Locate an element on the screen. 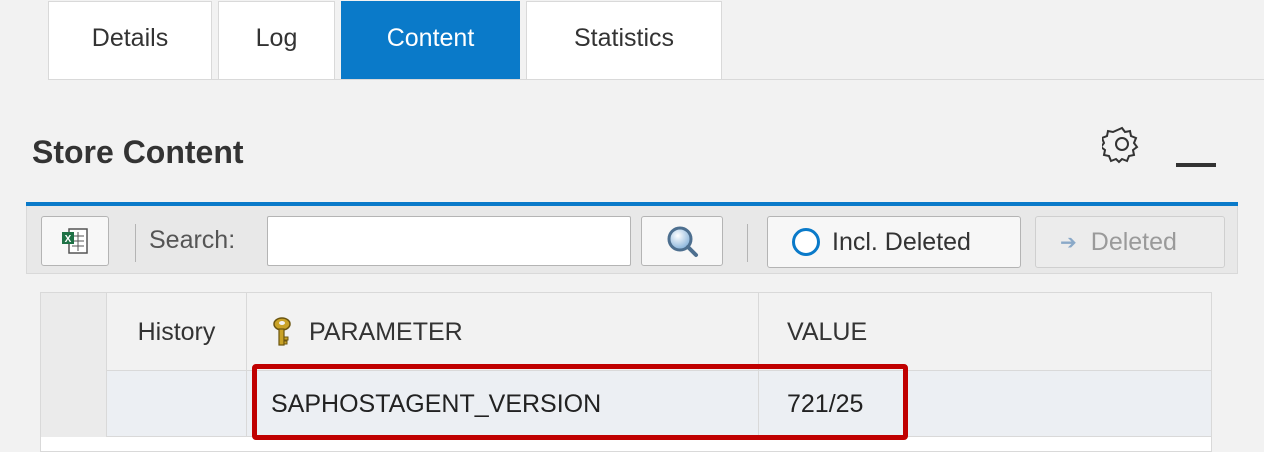 The image size is (1264, 452). key-icon is located at coordinates (282, 331).